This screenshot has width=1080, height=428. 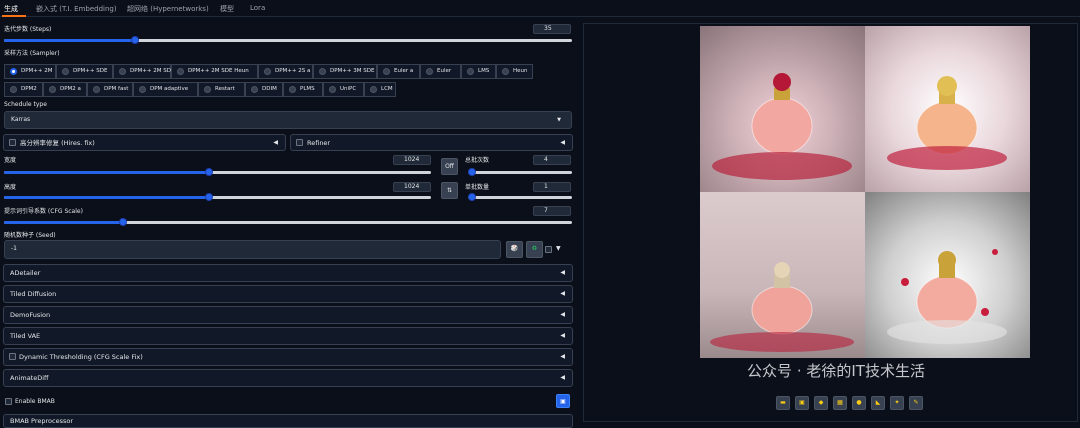 I want to click on triangle-ruler-icon: ◣, so click(x=878, y=403).